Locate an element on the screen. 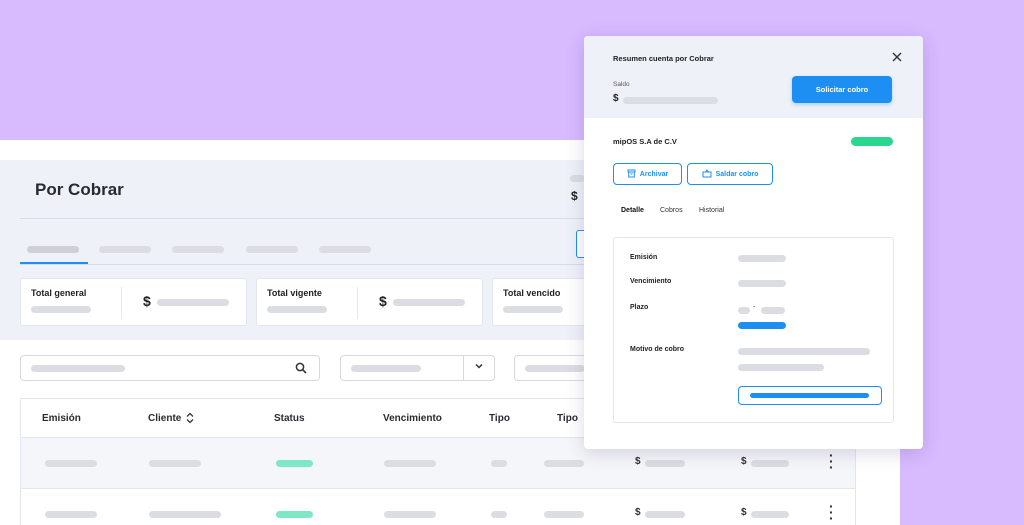 The image size is (1024, 525). sort-icon is located at coordinates (190, 420).